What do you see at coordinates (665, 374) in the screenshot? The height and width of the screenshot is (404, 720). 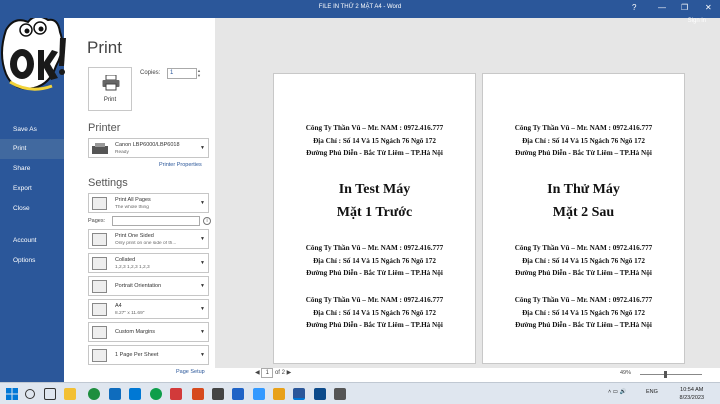 I see `zoom-slider-thumb` at bounding box center [665, 374].